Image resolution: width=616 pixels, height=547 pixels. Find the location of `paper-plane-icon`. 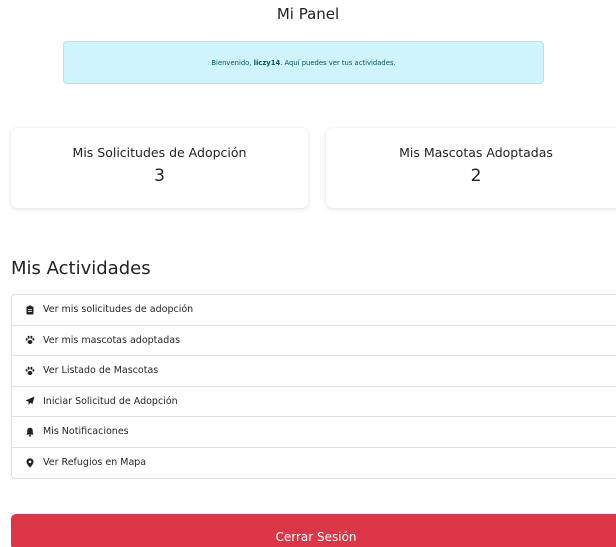

paper-plane-icon is located at coordinates (30, 401).